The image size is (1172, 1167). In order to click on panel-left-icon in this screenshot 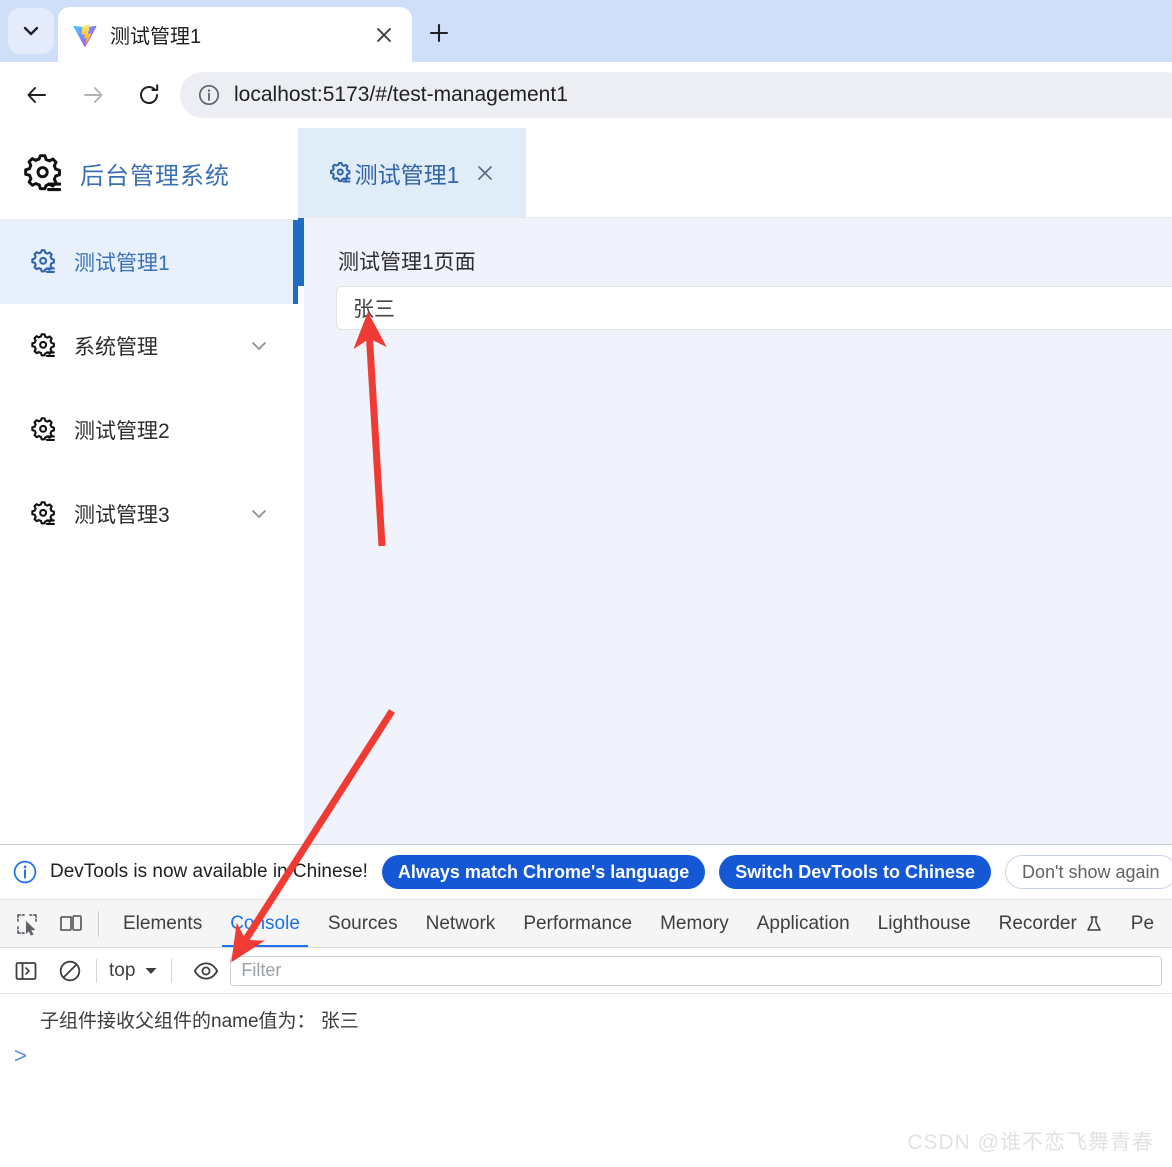, I will do `click(26, 970)`.